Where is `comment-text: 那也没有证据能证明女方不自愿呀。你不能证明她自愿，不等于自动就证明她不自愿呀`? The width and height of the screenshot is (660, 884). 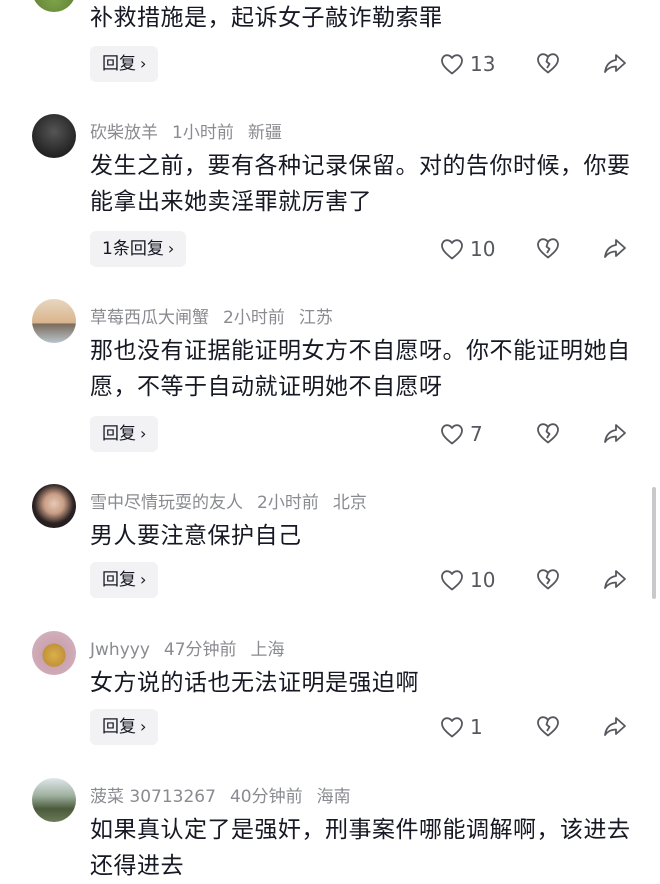 comment-text: 那也没有证据能证明女方不自愿呀。你不能证明她自愿，不等于自动就证明她不自愿呀 is located at coordinates (360, 369).